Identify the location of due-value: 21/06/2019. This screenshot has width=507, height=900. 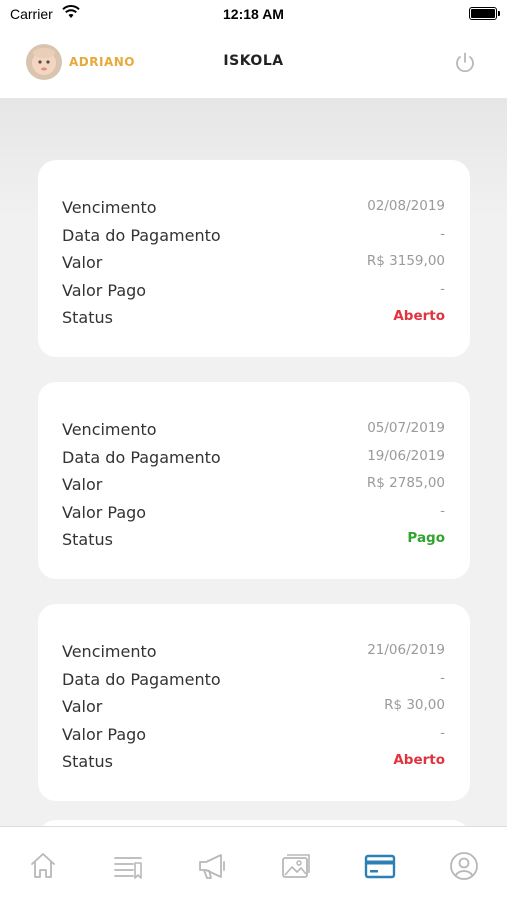
(406, 650).